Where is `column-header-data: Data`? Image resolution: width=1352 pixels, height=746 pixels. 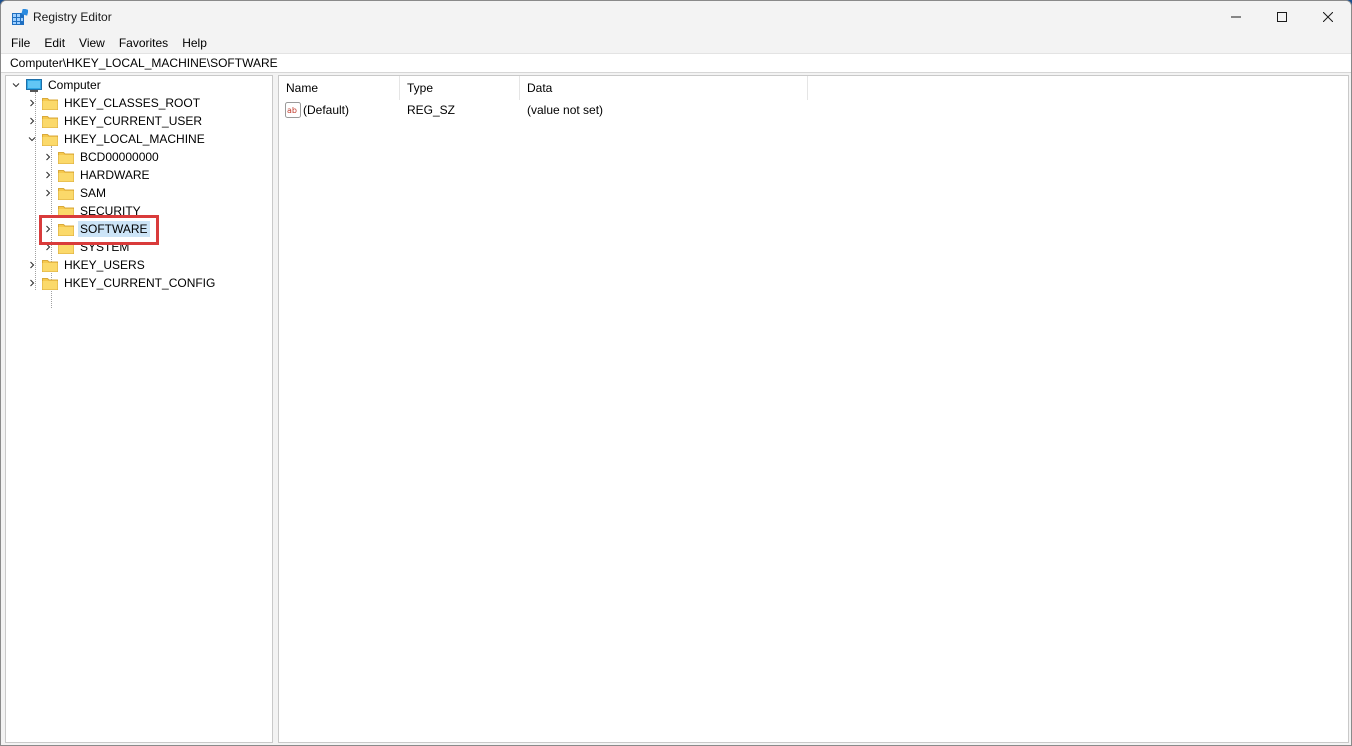 column-header-data: Data is located at coordinates (664, 88).